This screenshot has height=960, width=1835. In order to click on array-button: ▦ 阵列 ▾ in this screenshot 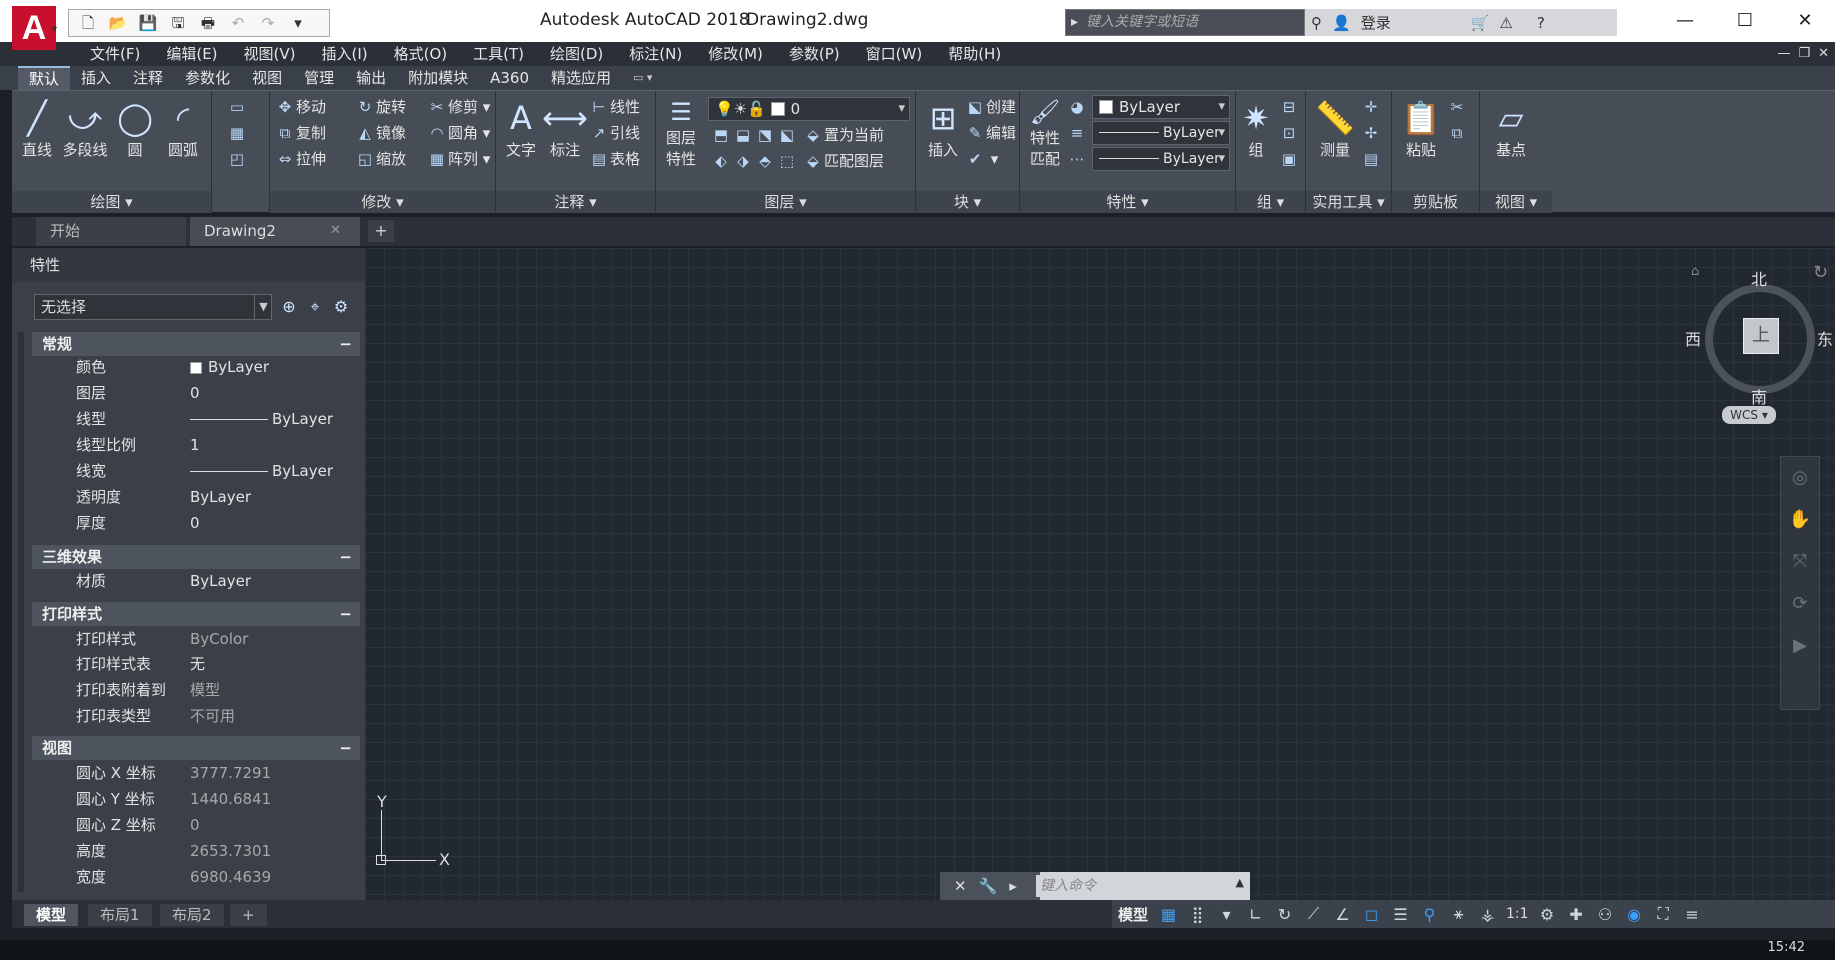, I will do `click(458, 159)`.